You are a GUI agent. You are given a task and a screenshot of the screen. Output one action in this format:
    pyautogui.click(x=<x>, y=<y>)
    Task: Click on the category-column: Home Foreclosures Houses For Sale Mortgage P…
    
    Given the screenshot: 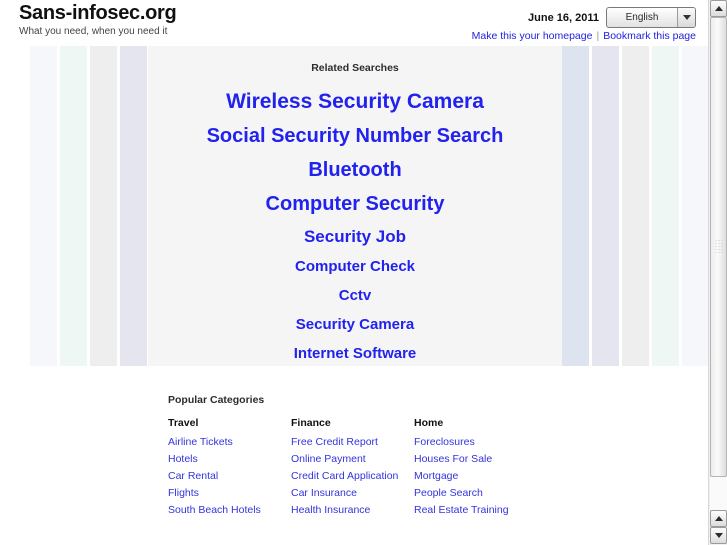 What is the action you would take?
    pyautogui.click(x=475, y=468)
    